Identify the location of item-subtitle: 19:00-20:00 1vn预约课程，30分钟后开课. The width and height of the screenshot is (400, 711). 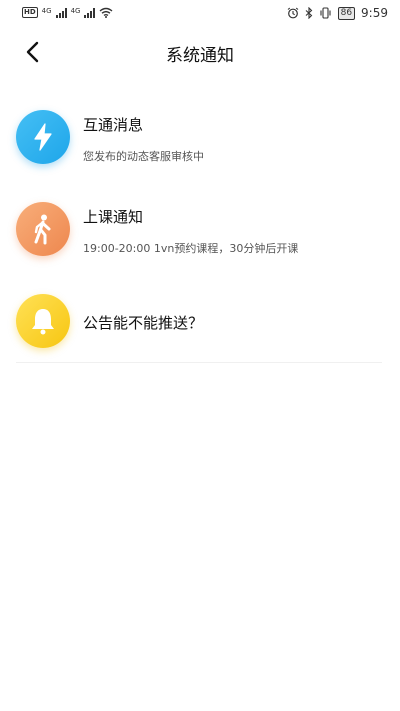
(191, 248).